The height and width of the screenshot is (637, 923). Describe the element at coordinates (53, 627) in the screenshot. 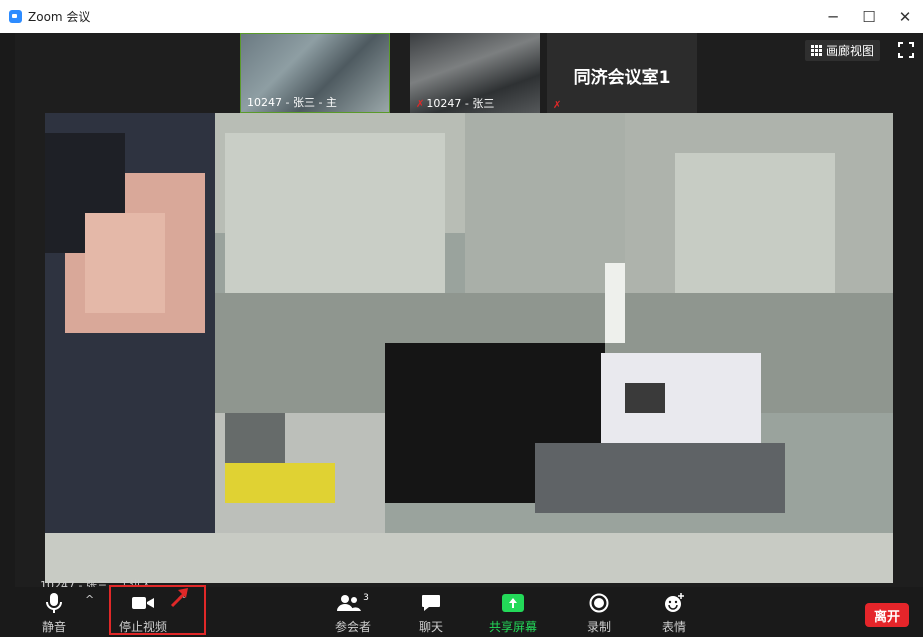

I see `mute-label: 静音` at that location.